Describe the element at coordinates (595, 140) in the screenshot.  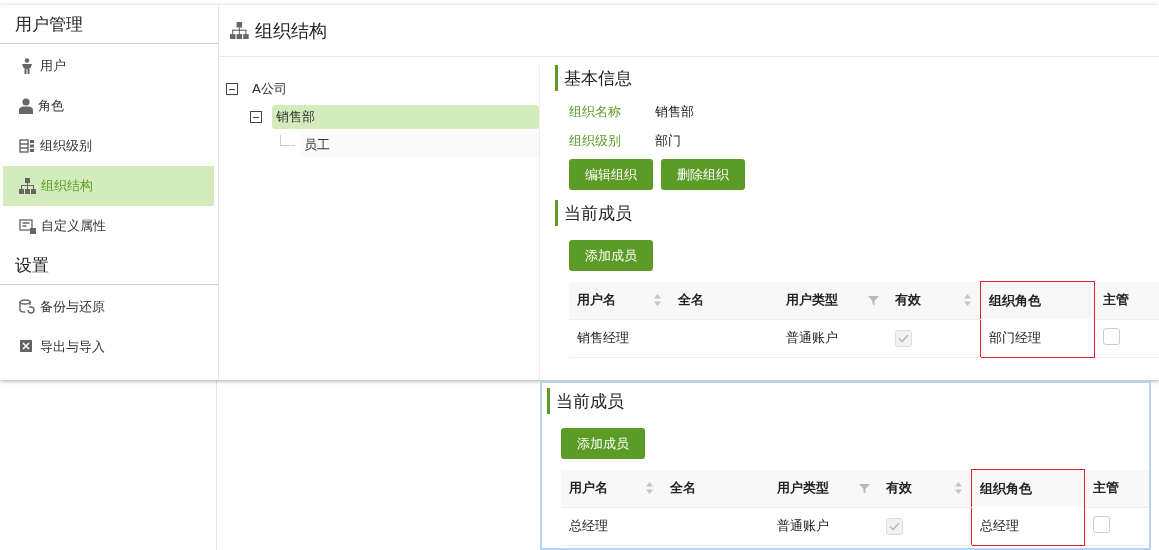
I see `field-label: 组织级别` at that location.